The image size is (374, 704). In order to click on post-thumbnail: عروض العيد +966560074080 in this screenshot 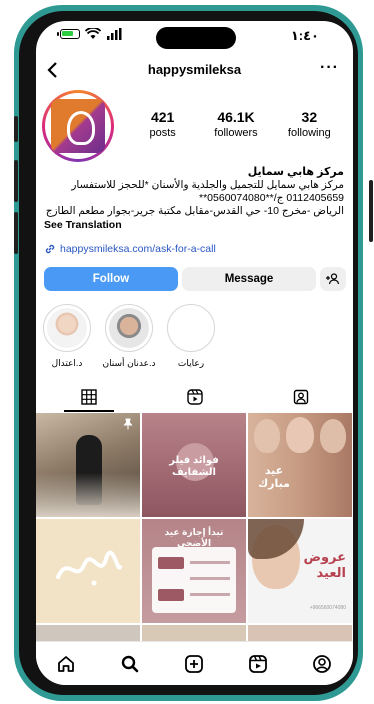, I will do `click(300, 571)`.